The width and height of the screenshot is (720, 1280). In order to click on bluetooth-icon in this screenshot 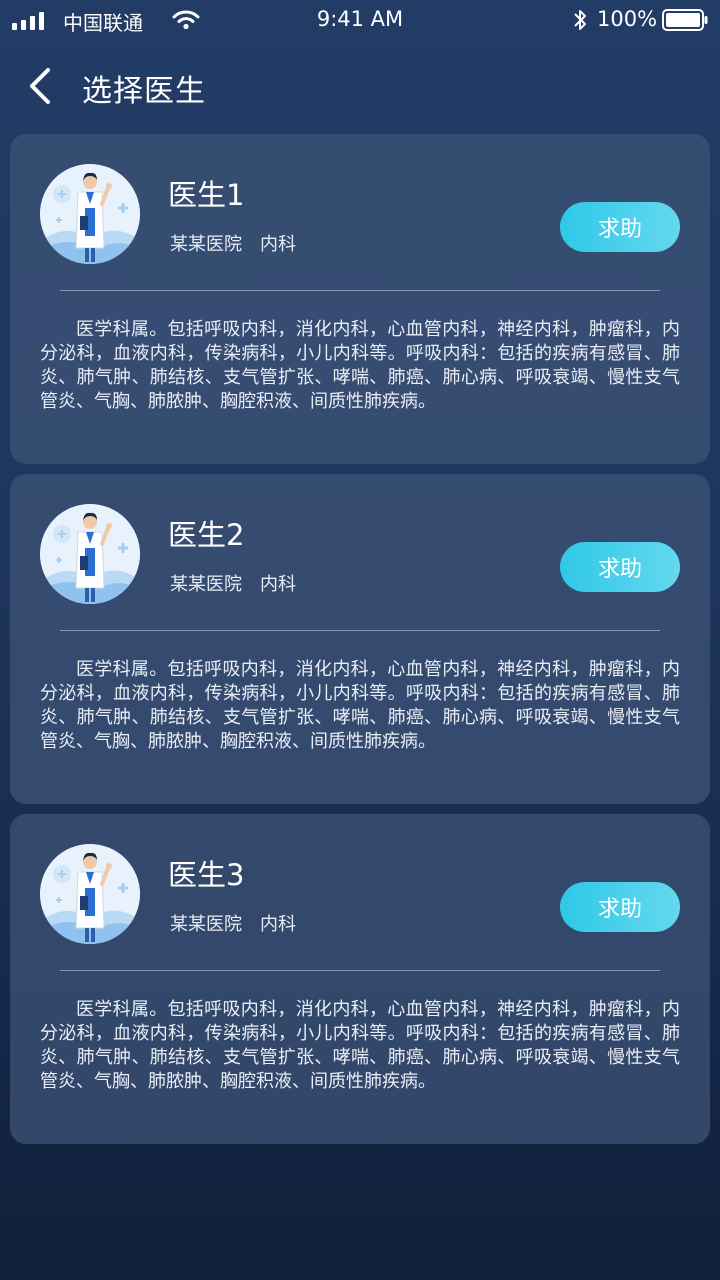, I will do `click(580, 20)`.